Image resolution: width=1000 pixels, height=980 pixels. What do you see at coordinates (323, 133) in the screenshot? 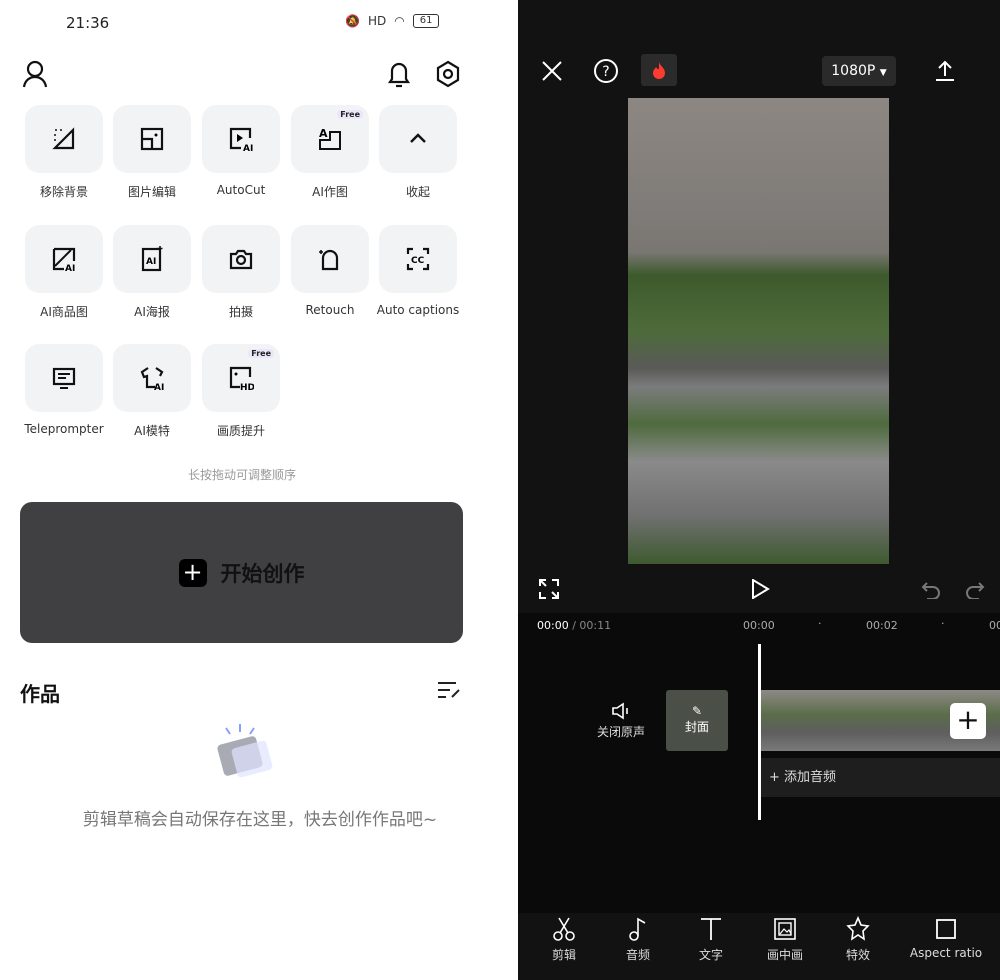
I see `svg-text: A` at bounding box center [323, 133].